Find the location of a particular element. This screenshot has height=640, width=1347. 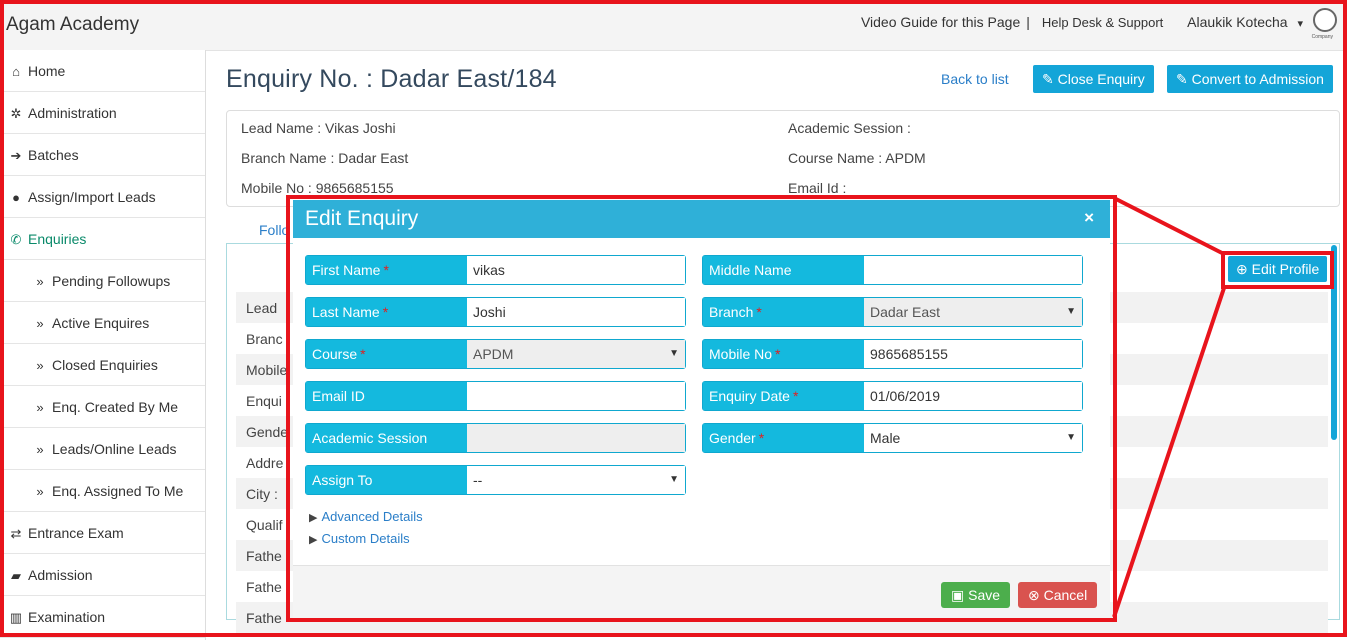

field-label: Branch * is located at coordinates (783, 312).